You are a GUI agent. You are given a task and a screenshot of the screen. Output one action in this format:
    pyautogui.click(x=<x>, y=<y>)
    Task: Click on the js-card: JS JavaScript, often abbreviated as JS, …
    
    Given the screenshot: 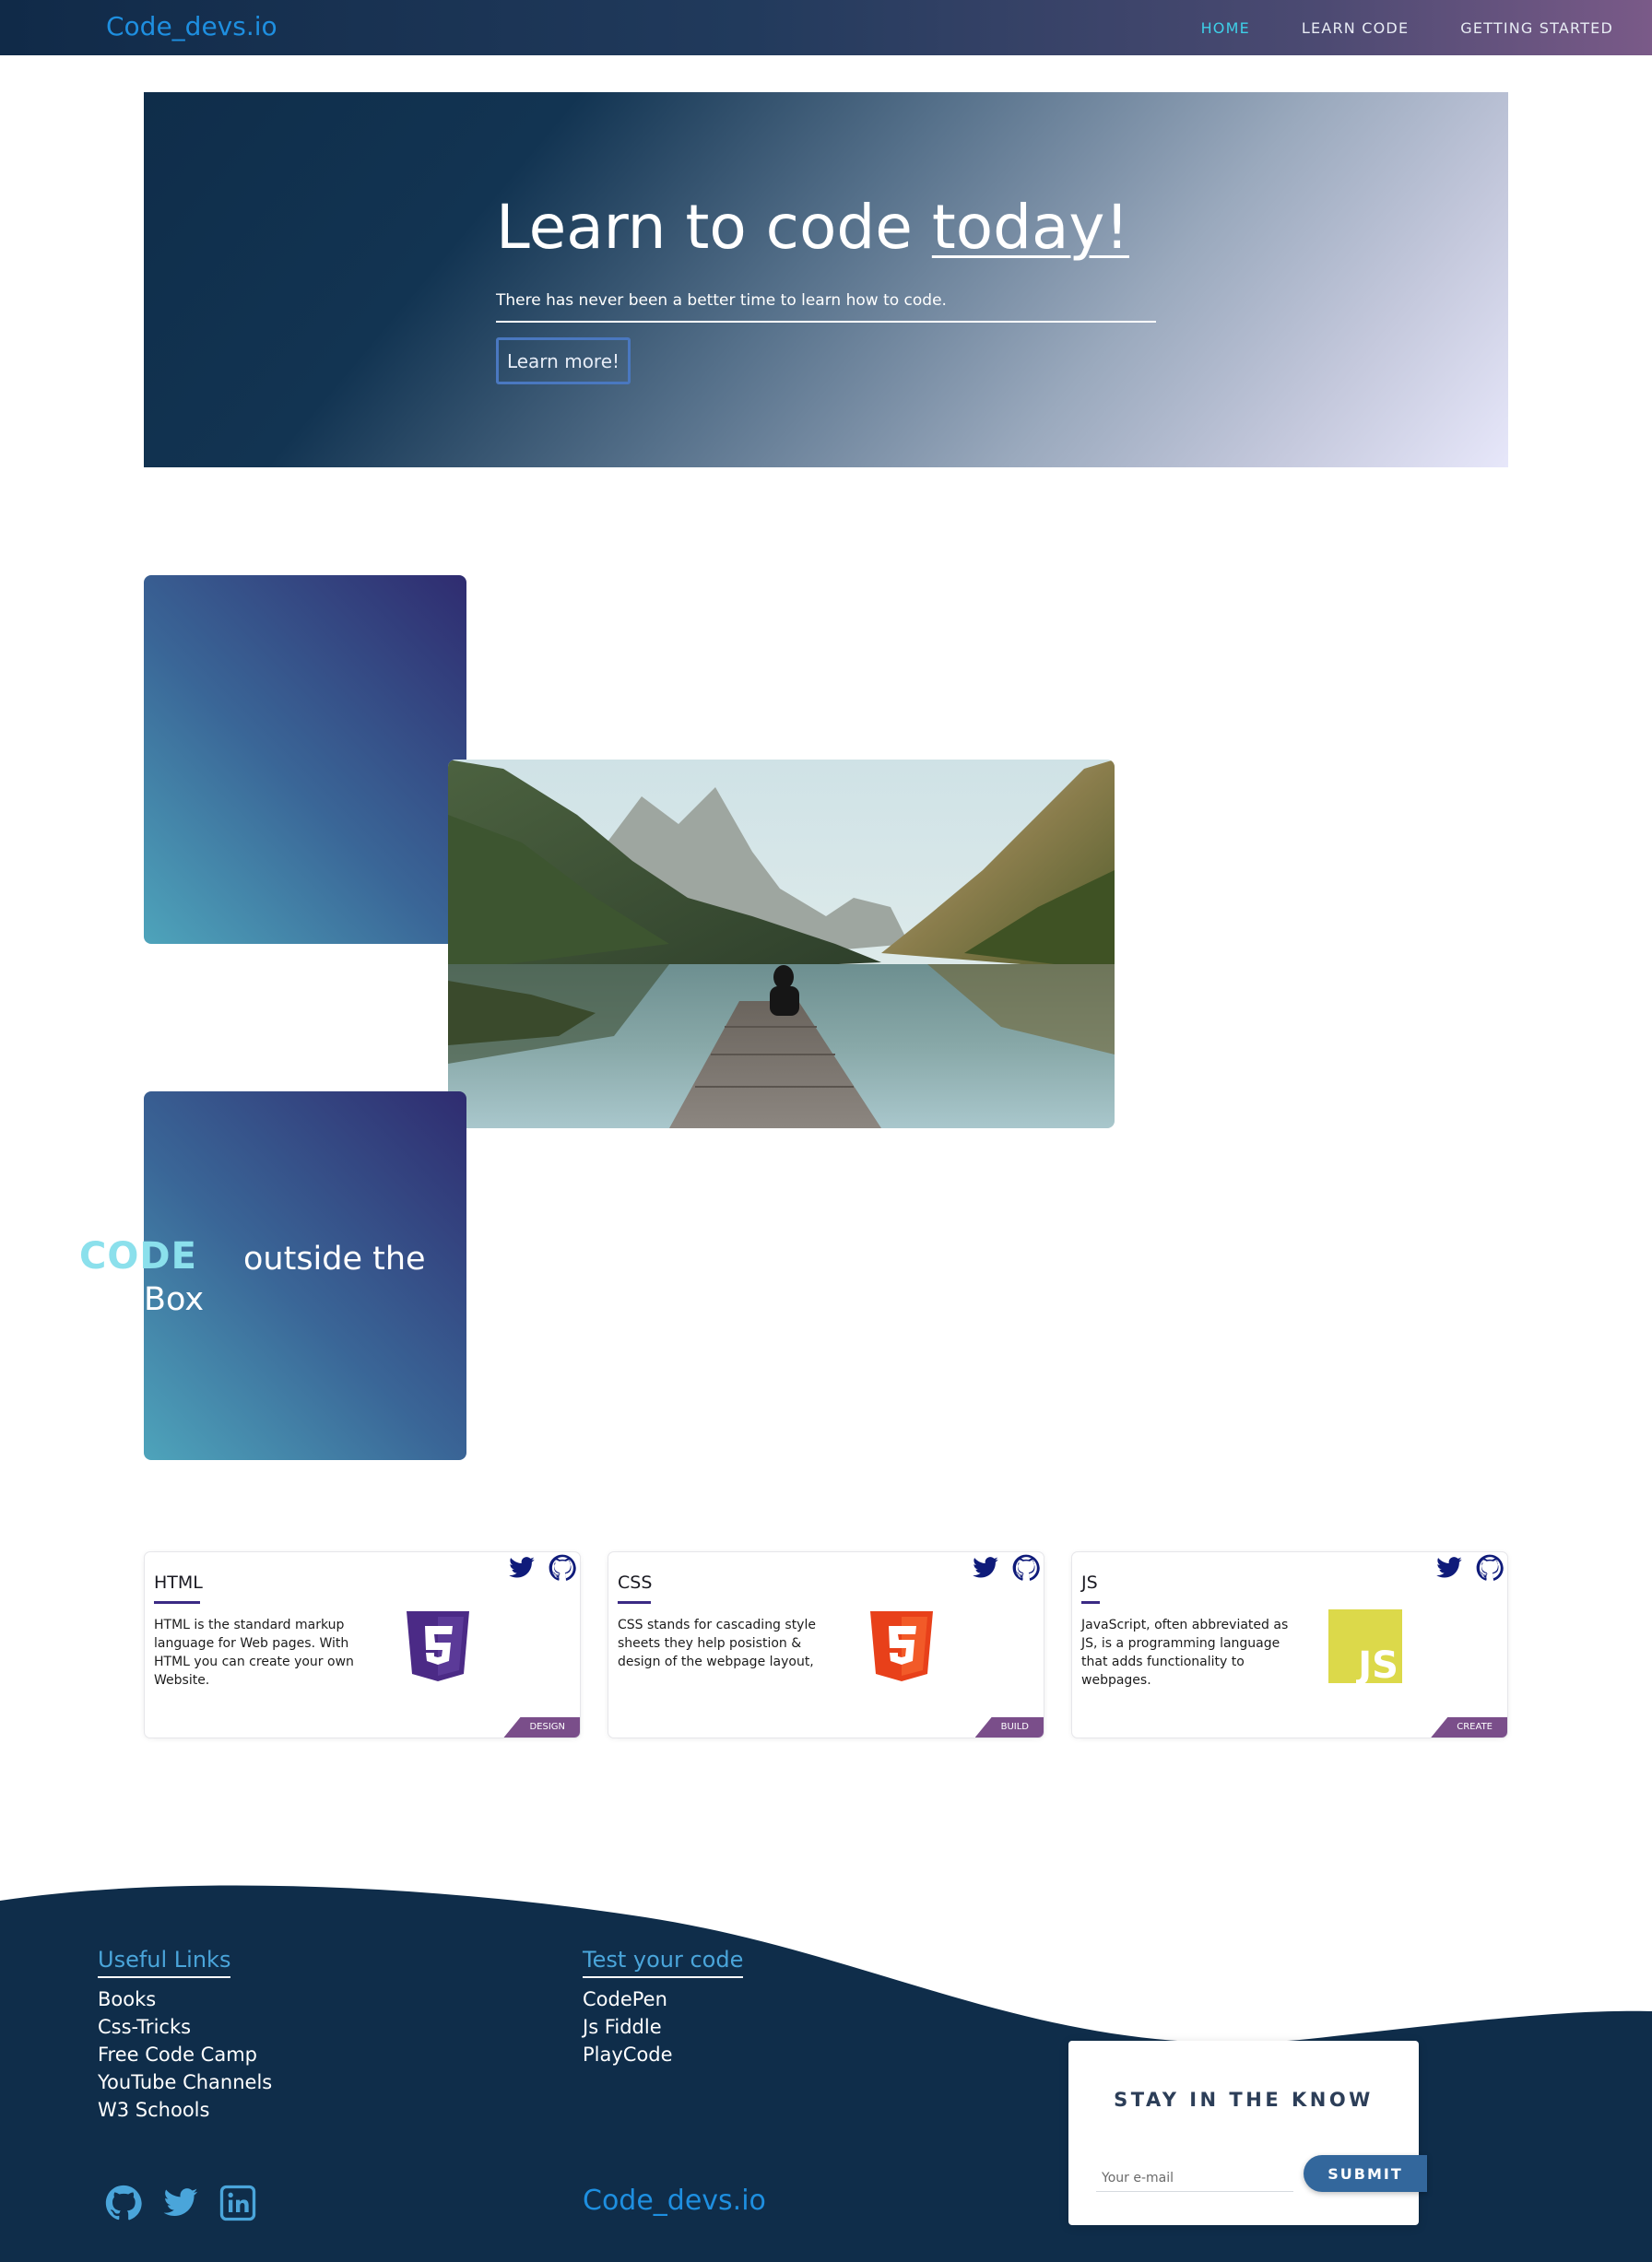 What is the action you would take?
    pyautogui.click(x=1289, y=1644)
    